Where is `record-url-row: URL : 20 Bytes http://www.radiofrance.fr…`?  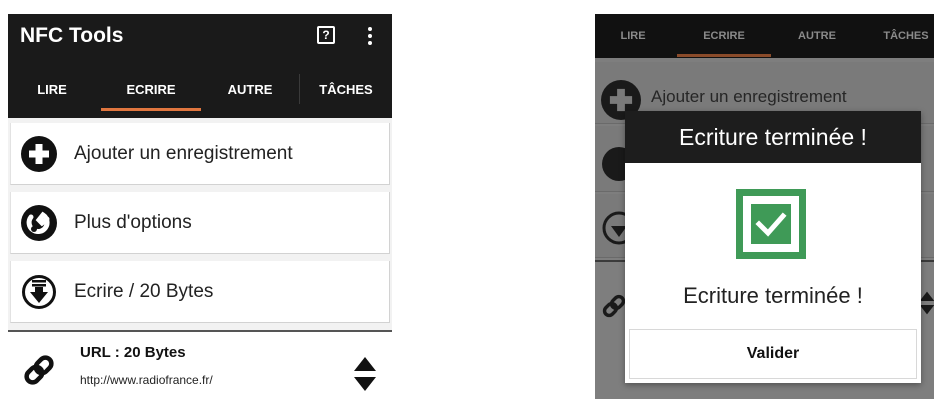
record-url-row: URL : 20 Bytes http://www.radiofrance.fr… is located at coordinates (200, 365).